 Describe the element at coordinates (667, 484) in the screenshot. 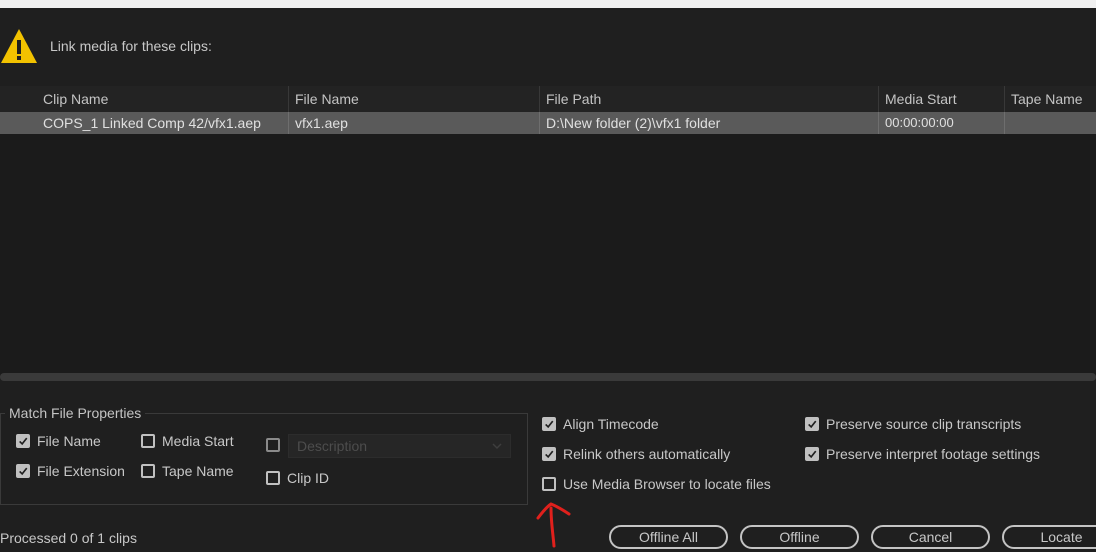

I see `use-media-browser-label: Use Media Browser to locate files` at that location.